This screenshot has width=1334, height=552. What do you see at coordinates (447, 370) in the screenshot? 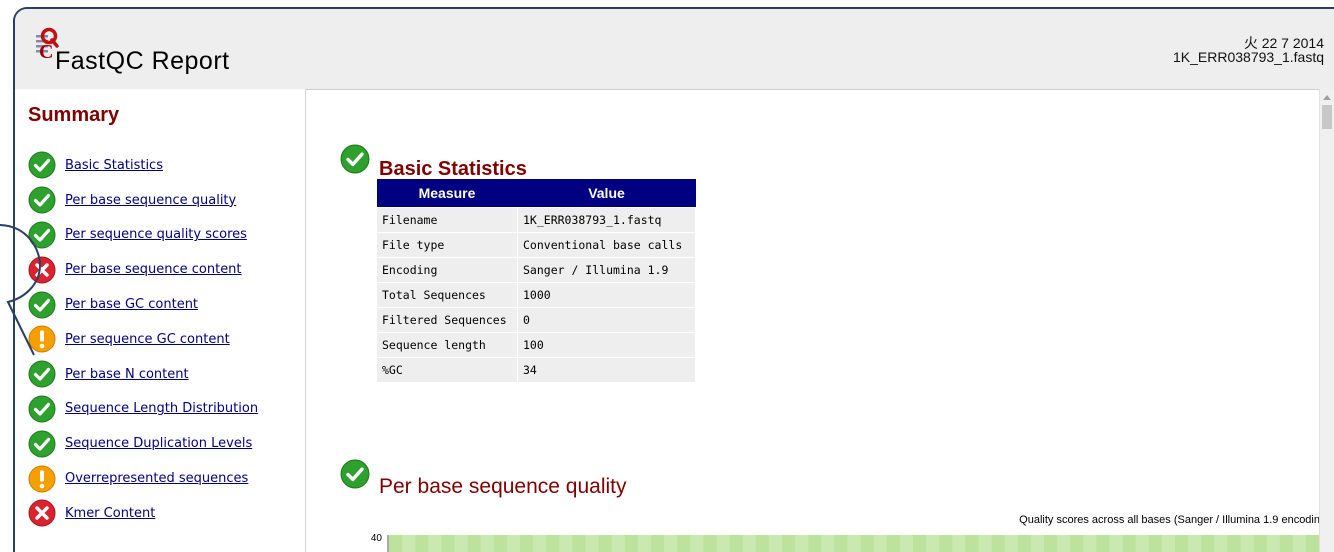
I see `measure-cell: %GC` at bounding box center [447, 370].